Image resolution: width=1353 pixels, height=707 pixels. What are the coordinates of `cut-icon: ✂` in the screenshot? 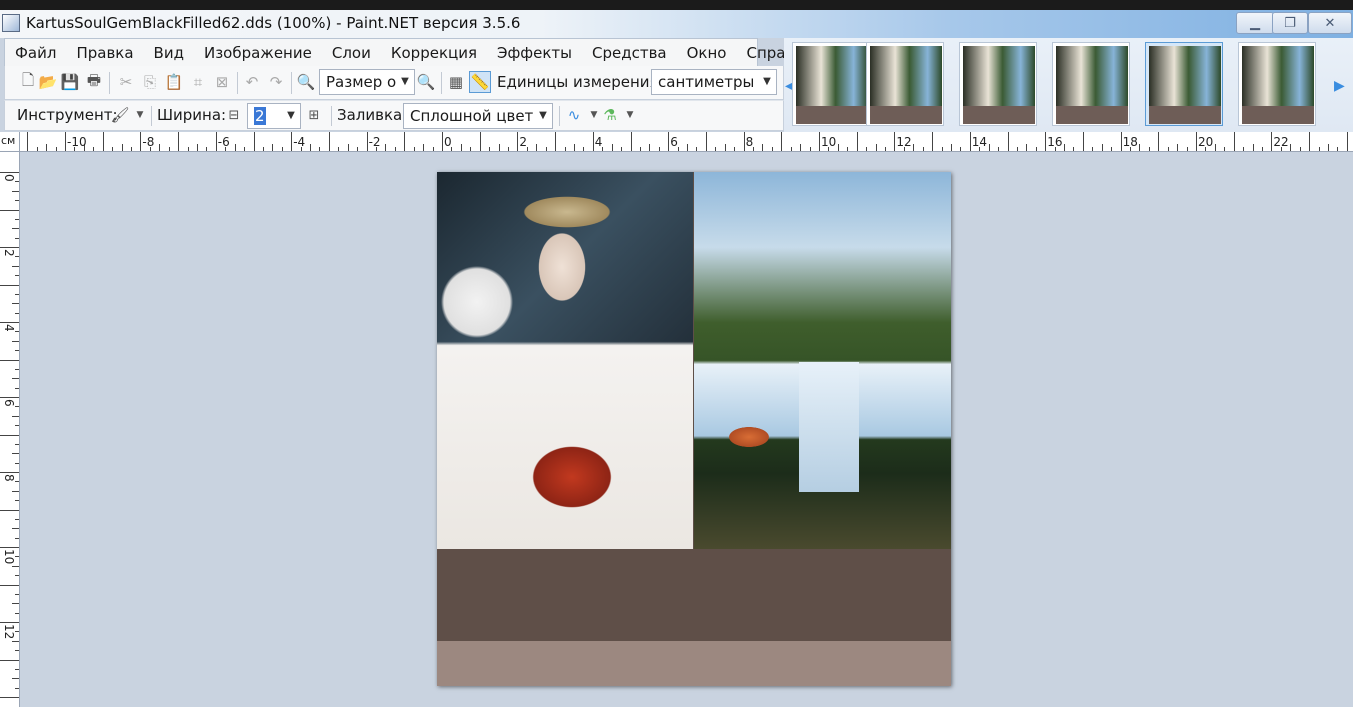 It's located at (126, 82).